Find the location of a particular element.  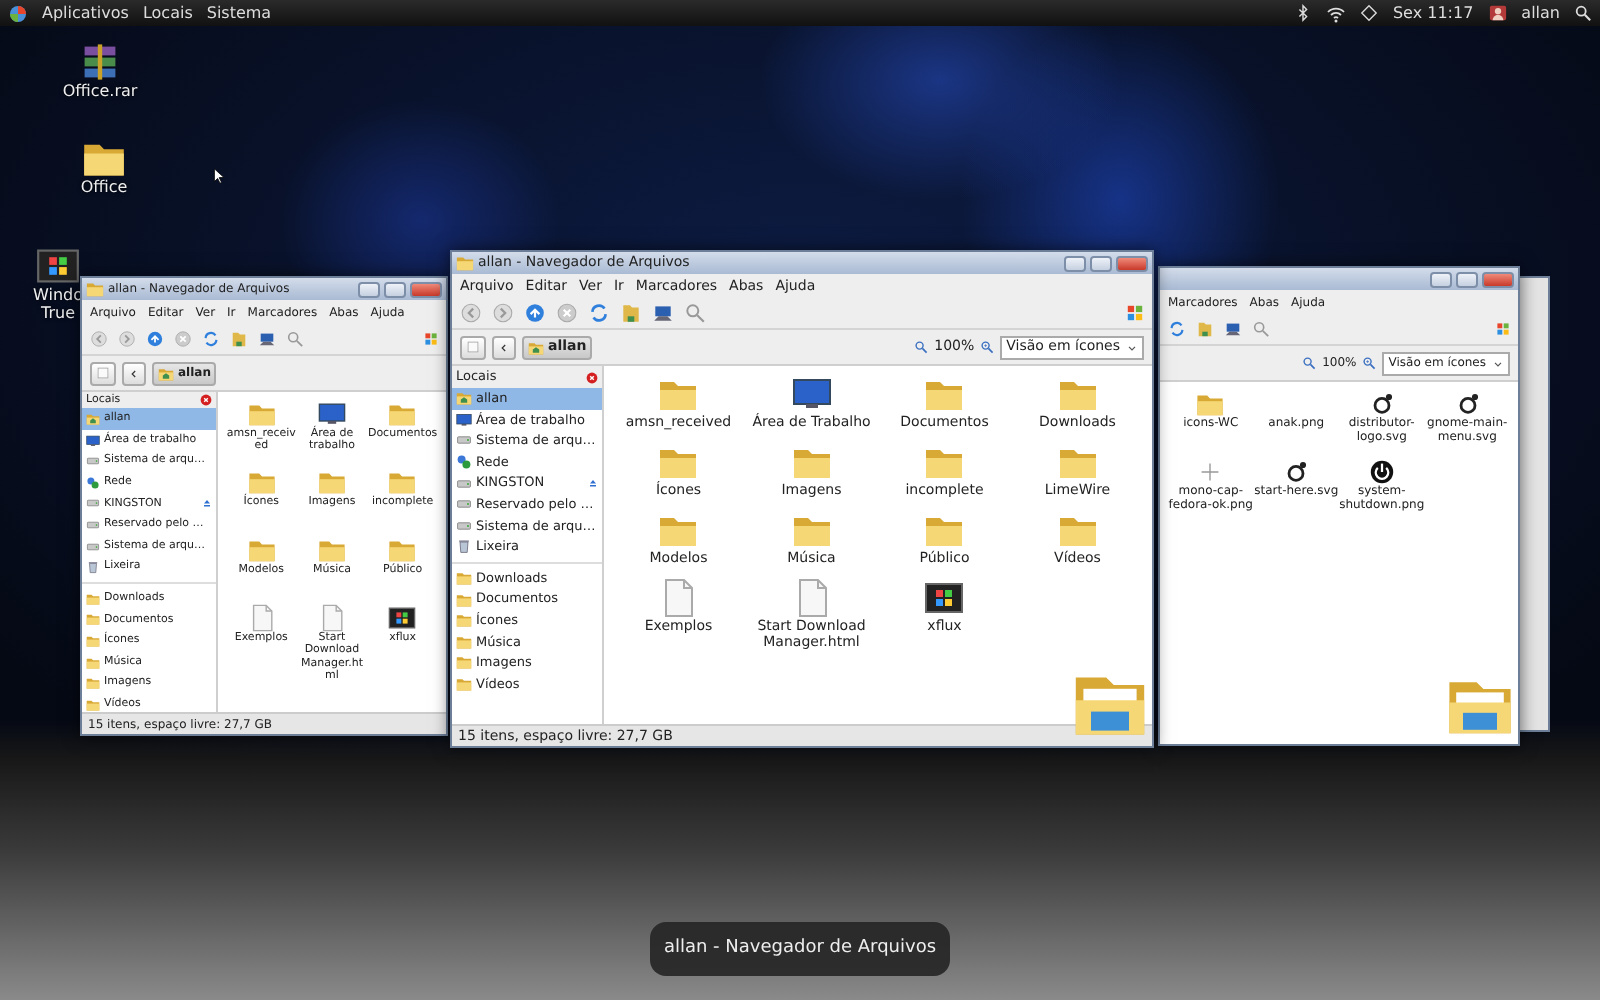

avatar-icon is located at coordinates (1497, 13).